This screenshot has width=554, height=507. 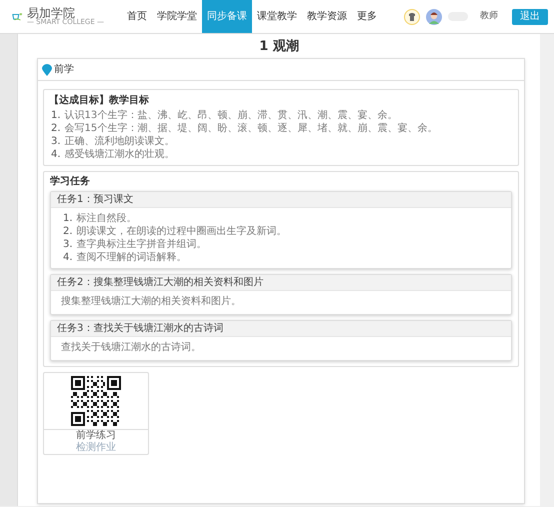 What do you see at coordinates (106, 218) in the screenshot?
I see `list-item-text: 标注自然段。` at bounding box center [106, 218].